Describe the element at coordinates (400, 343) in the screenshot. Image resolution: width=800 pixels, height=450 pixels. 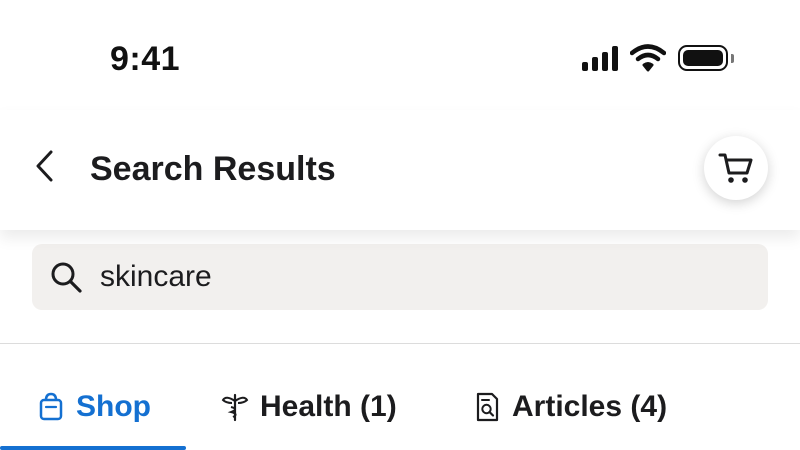
I see `divider` at that location.